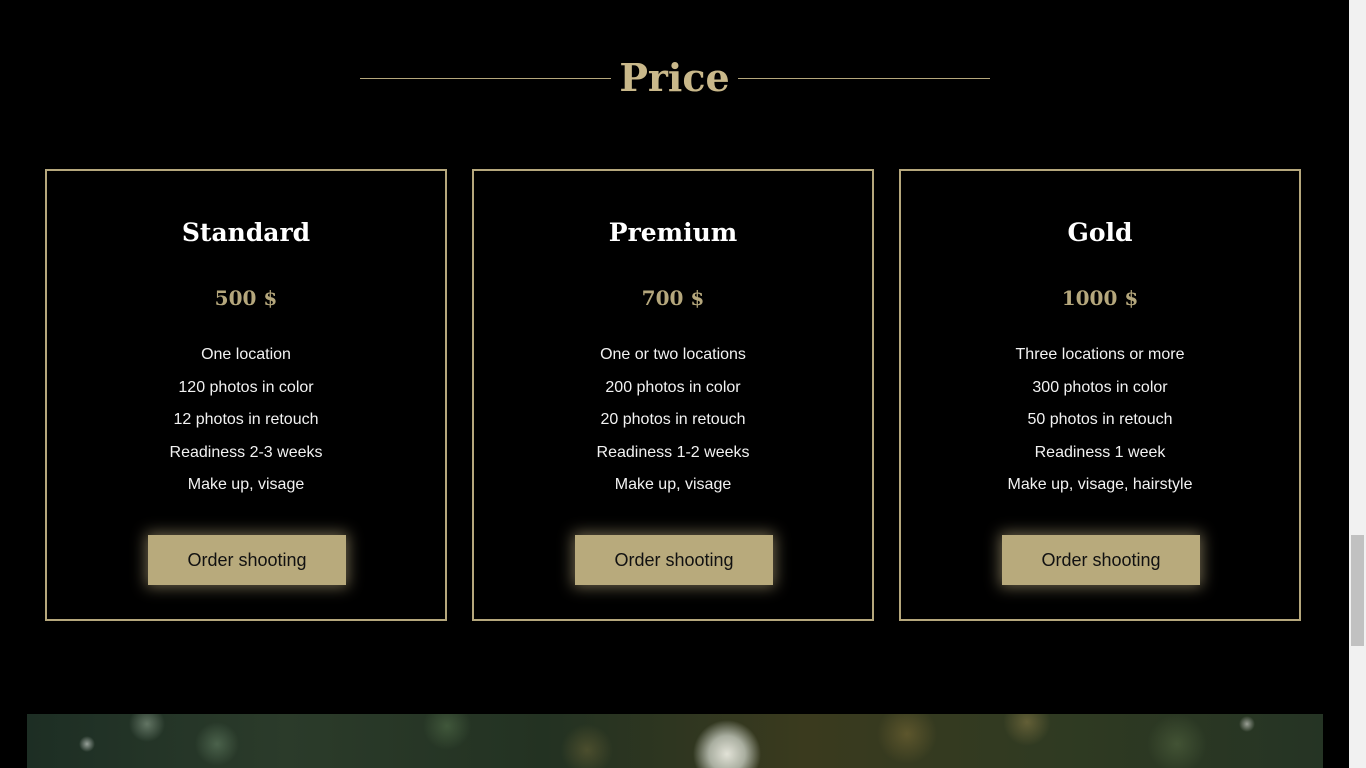 The height and width of the screenshot is (768, 1366). What do you see at coordinates (1100, 452) in the screenshot?
I see `feature-item: Readiness 1 week` at bounding box center [1100, 452].